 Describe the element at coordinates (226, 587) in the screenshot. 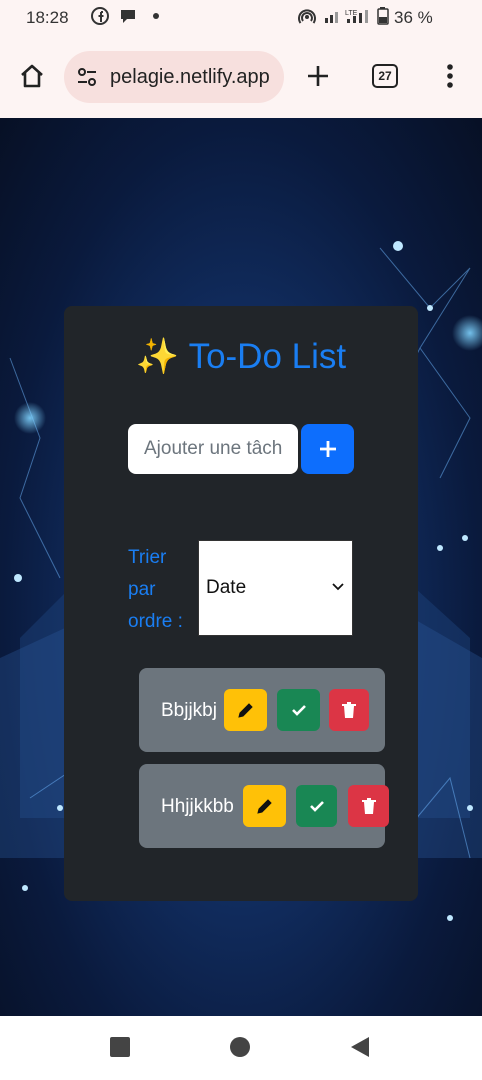

I see `sort-selected-value: Date` at that location.